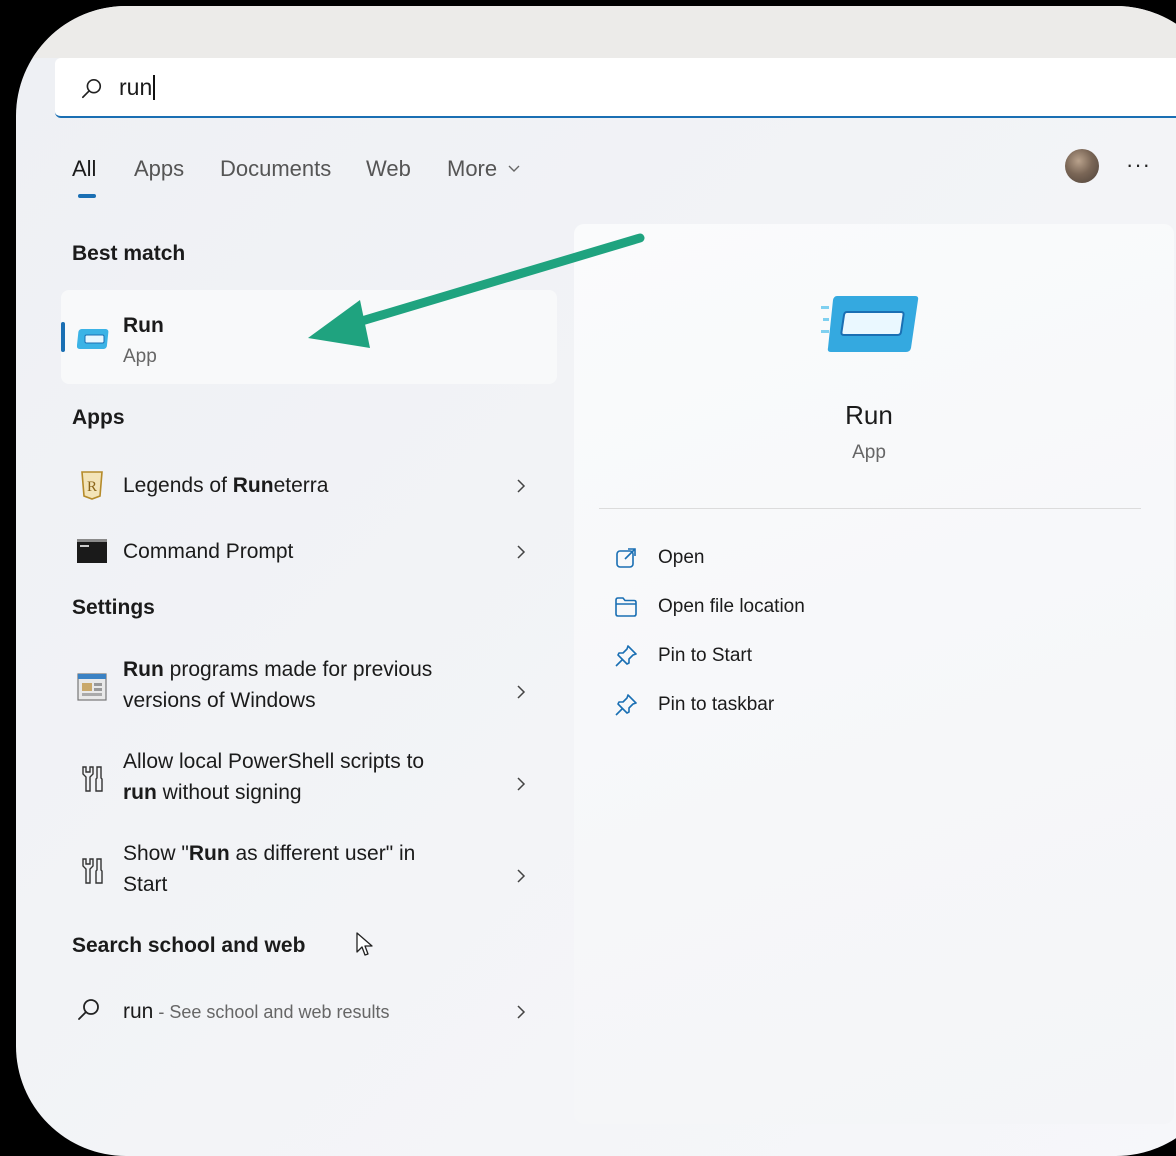 The image size is (1176, 1156). What do you see at coordinates (716, 704) in the screenshot?
I see `action-label: Pin to taskbar` at bounding box center [716, 704].